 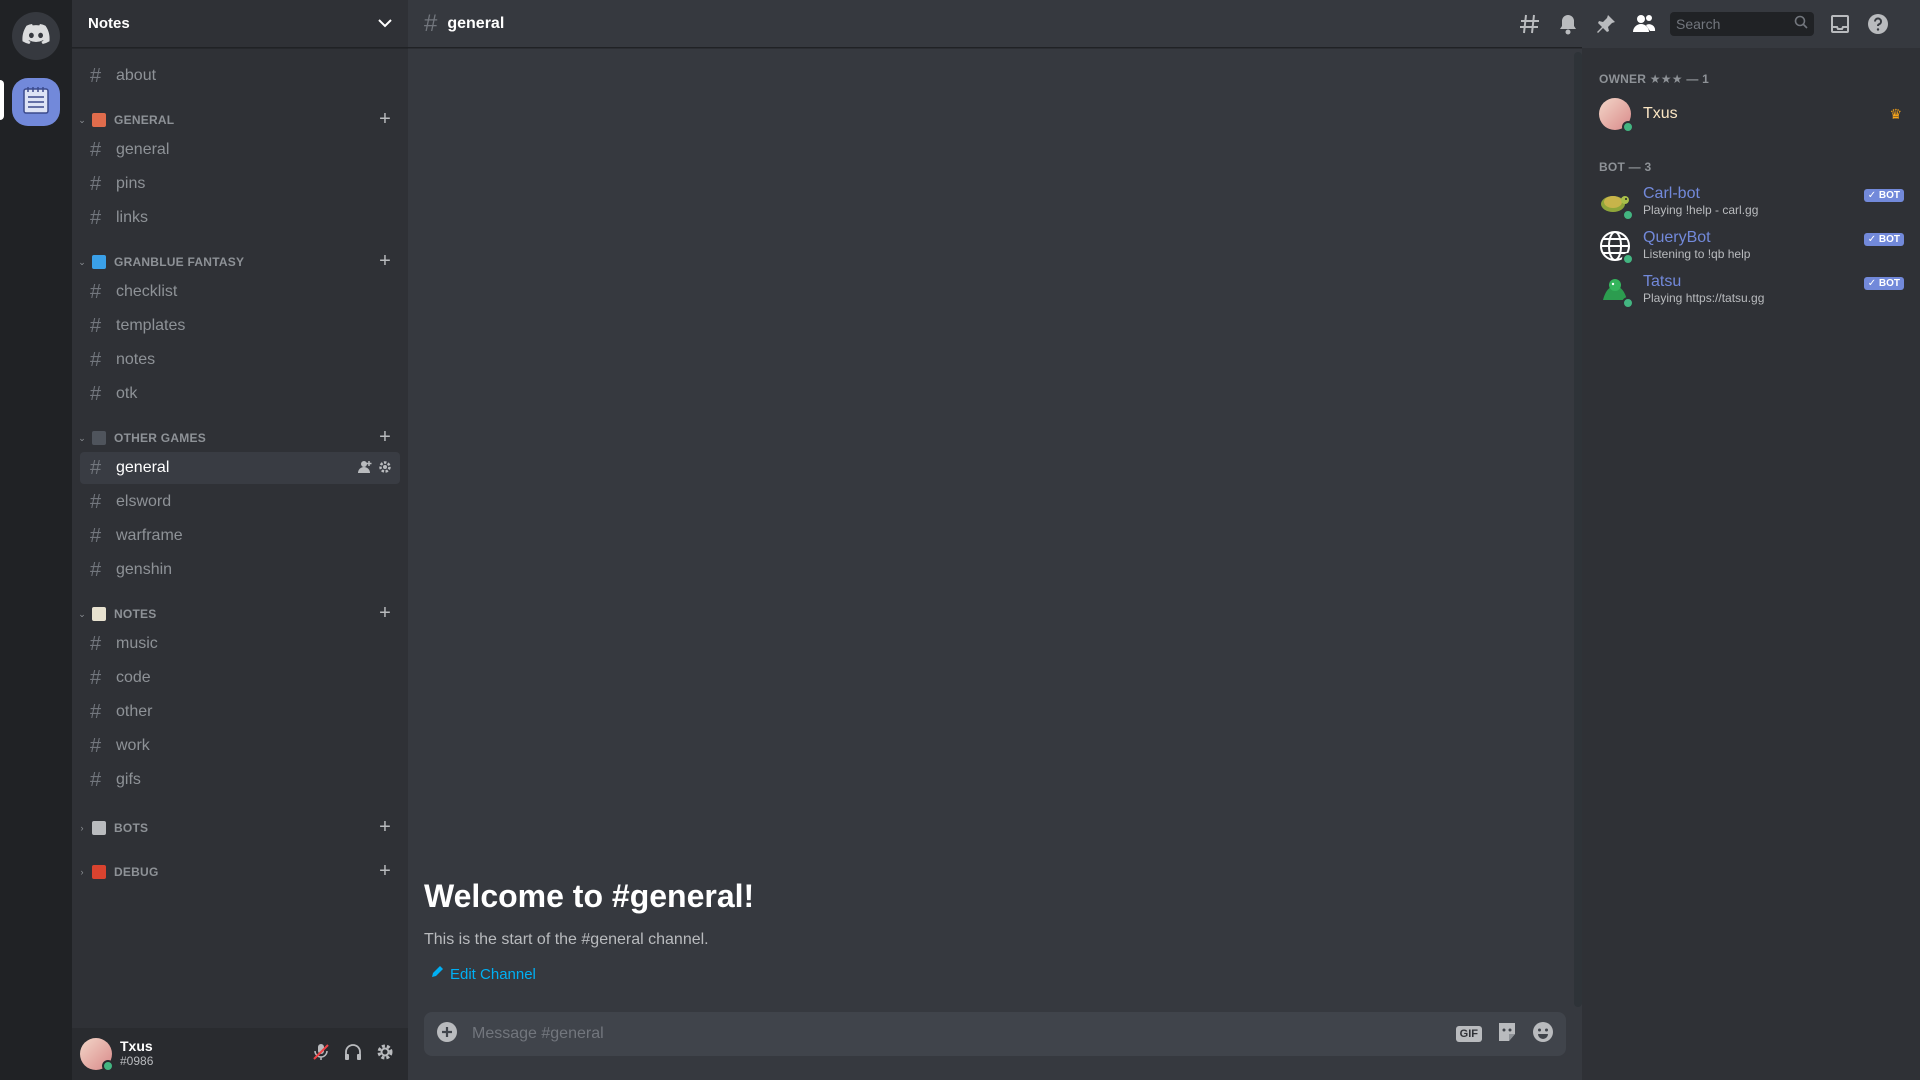 What do you see at coordinates (1751, 114) in the screenshot?
I see `member-owner: Txus ♛` at bounding box center [1751, 114].